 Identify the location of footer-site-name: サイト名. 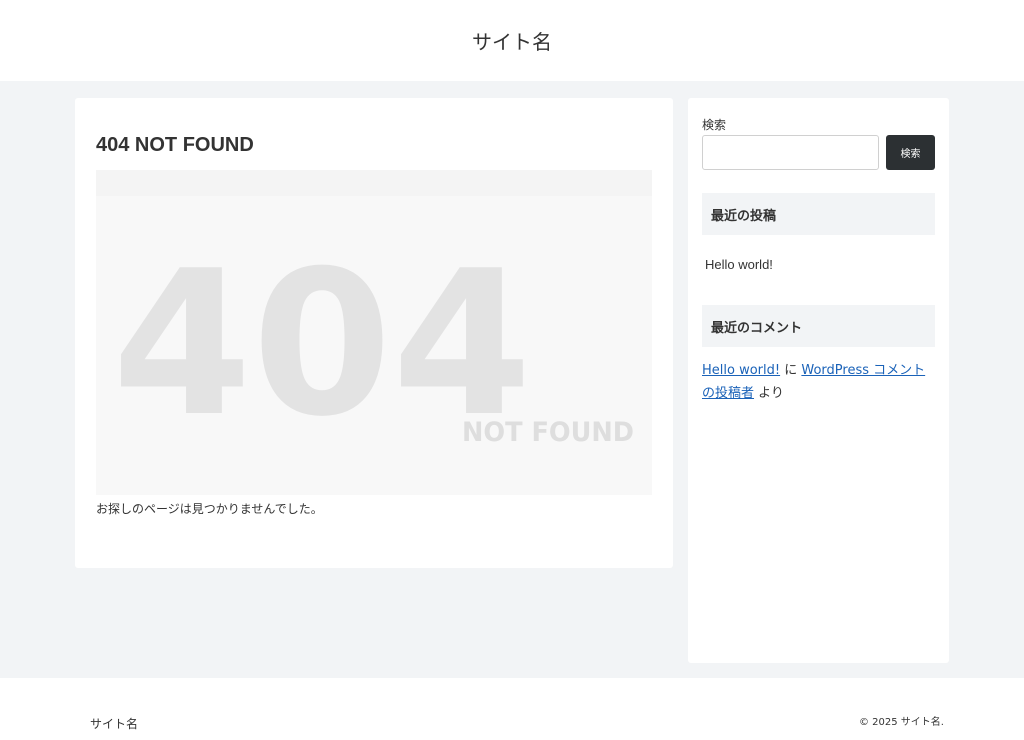
(114, 724).